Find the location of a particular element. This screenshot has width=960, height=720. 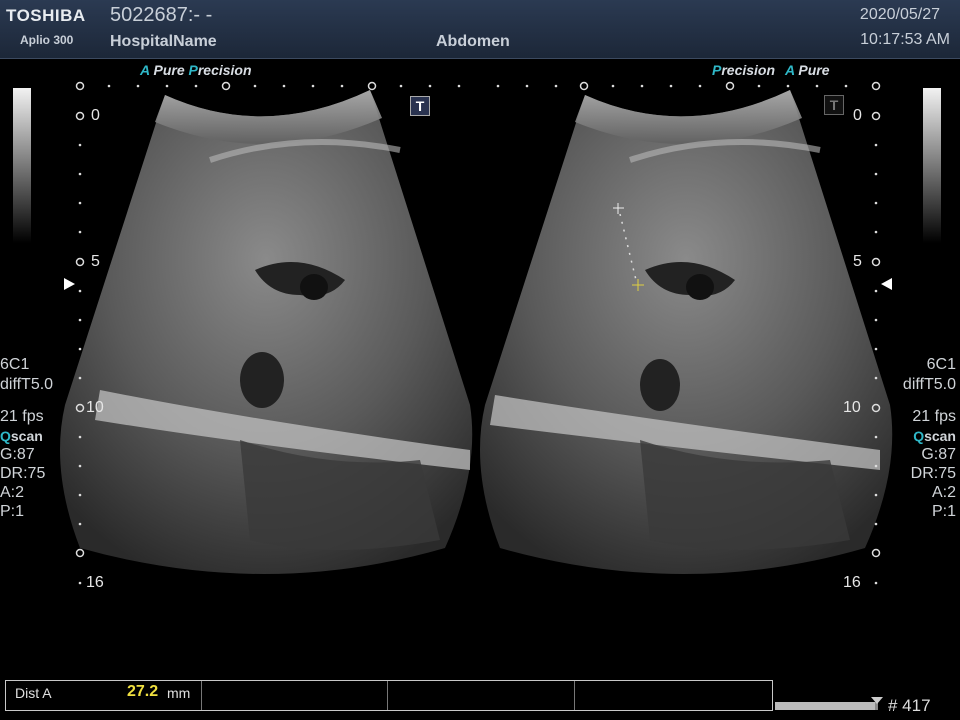

frame-number: # 417 is located at coordinates (909, 705).